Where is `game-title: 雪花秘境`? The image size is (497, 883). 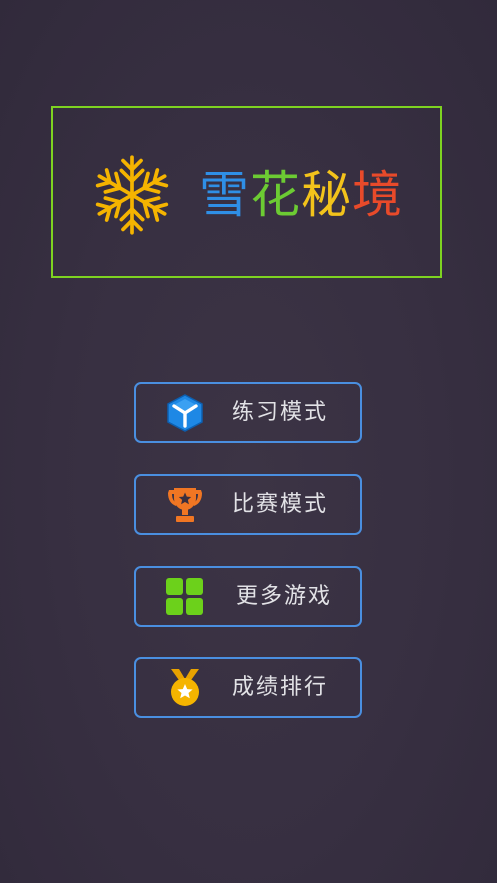 game-title: 雪花秘境 is located at coordinates (301, 195).